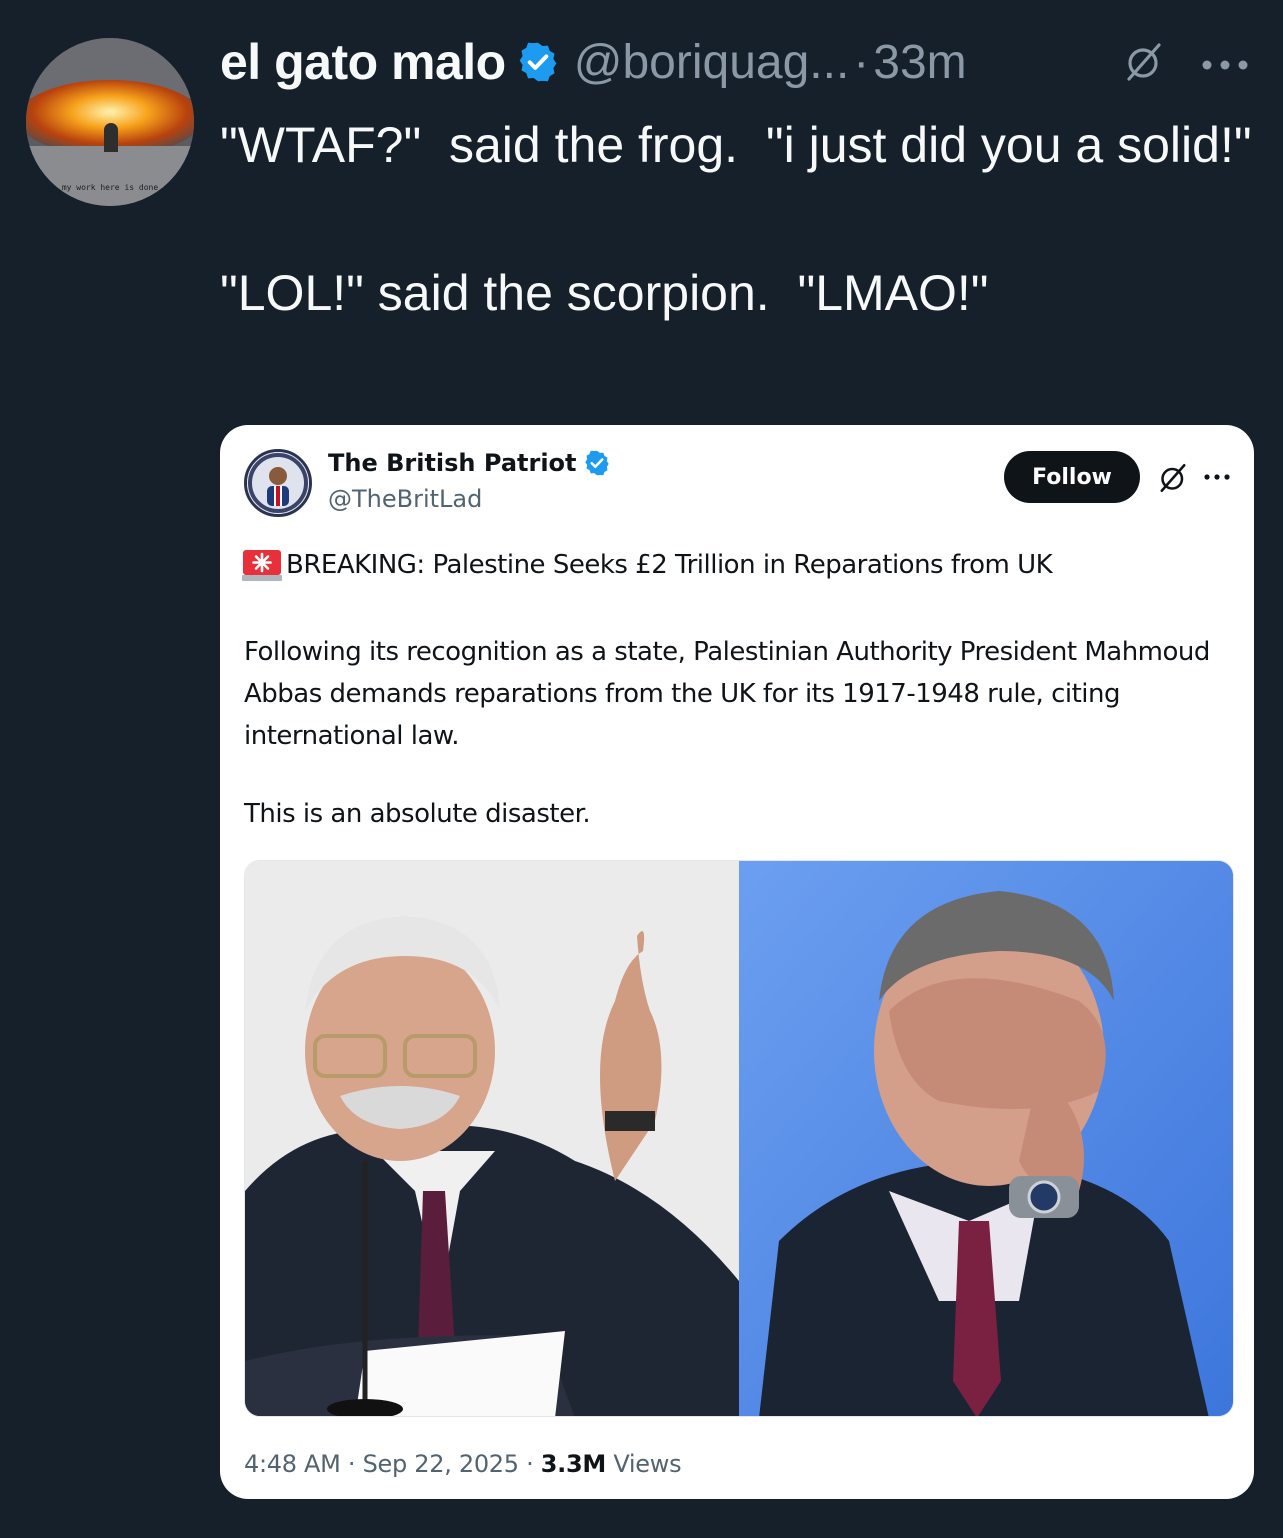  I want to click on quoted-avatar, so click(278, 483).